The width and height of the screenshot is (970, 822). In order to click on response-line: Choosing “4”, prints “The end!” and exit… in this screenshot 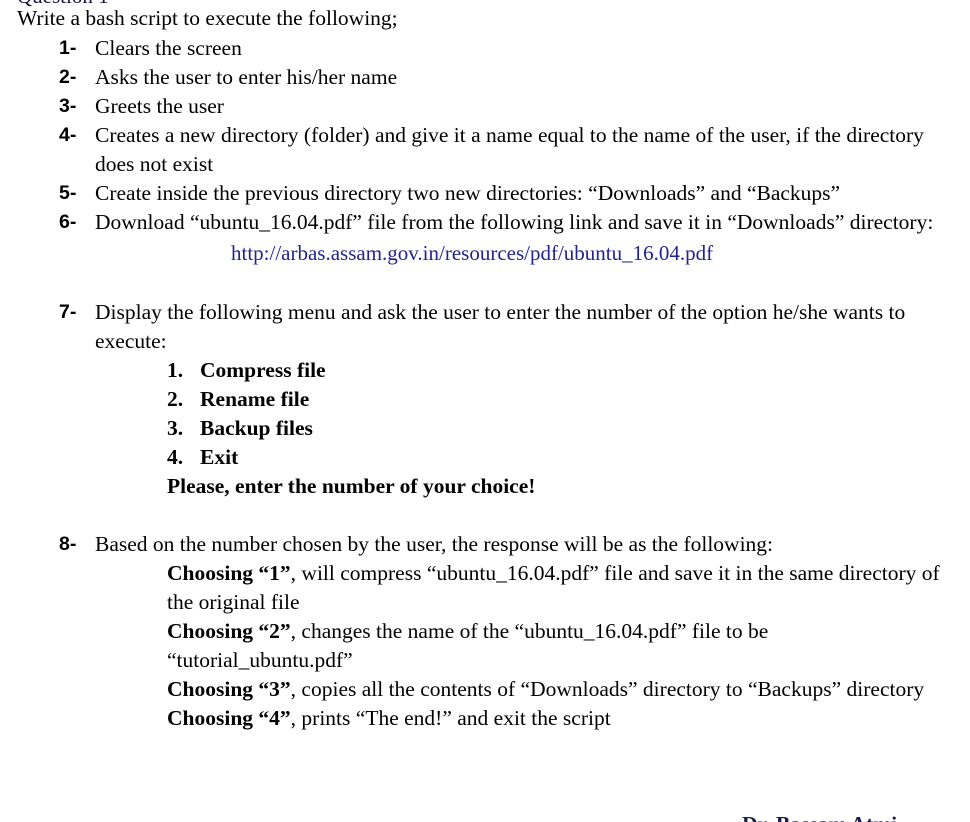, I will do `click(553, 718)`.